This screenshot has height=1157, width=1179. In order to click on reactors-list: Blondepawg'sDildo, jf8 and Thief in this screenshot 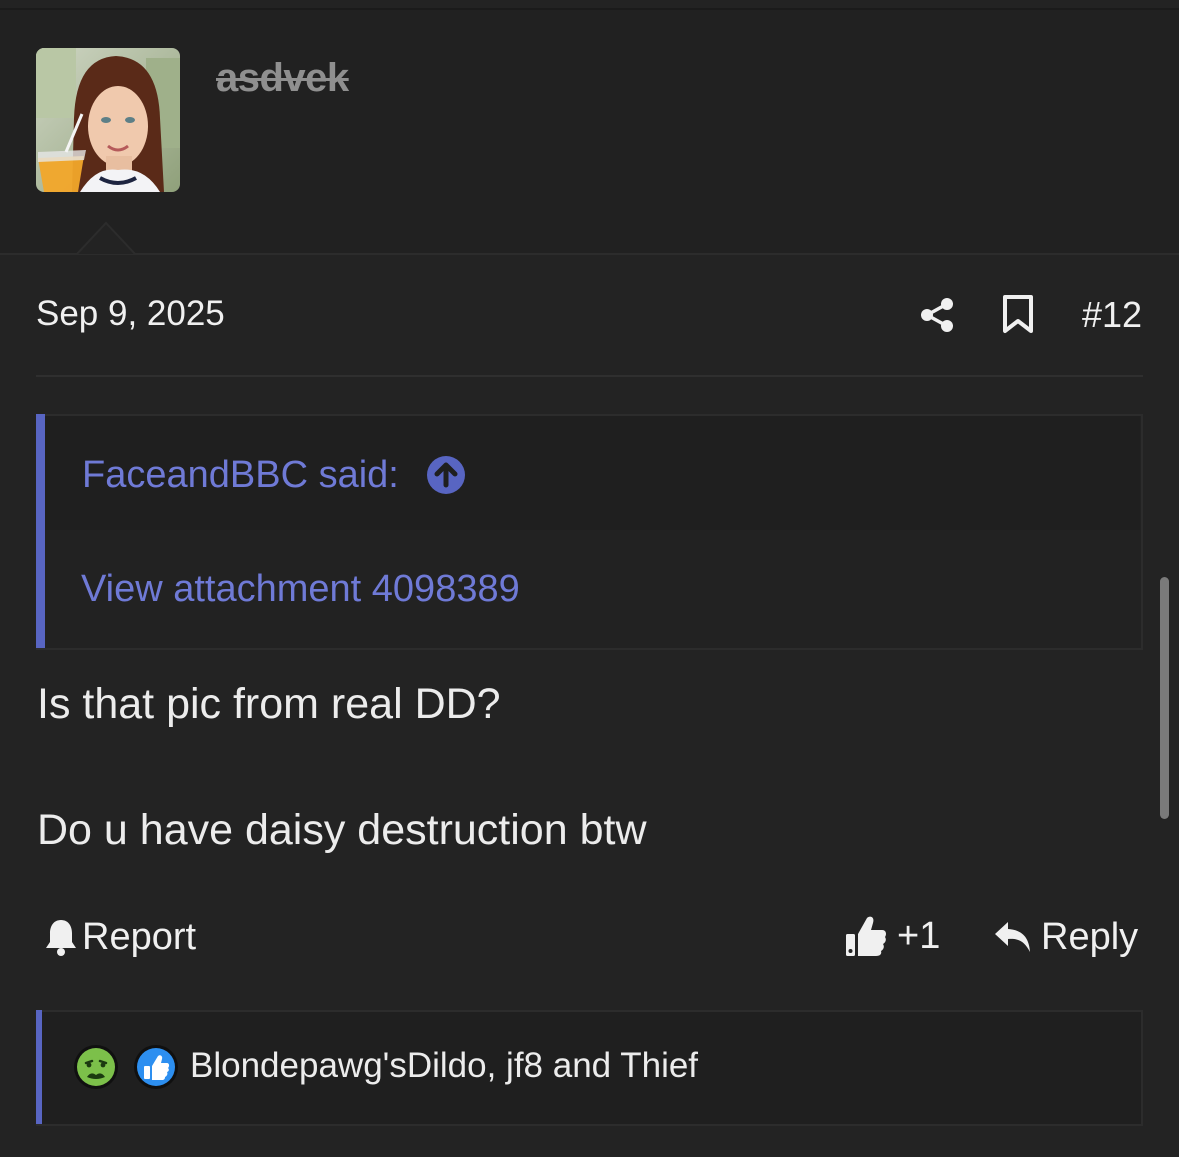, I will do `click(444, 1066)`.